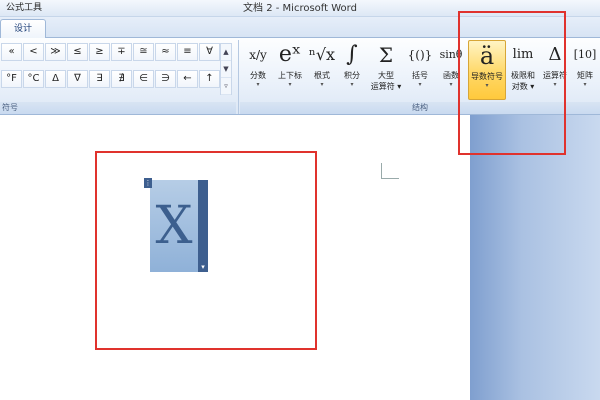  I want to click on matrix-icon: [10], so click(585, 54).